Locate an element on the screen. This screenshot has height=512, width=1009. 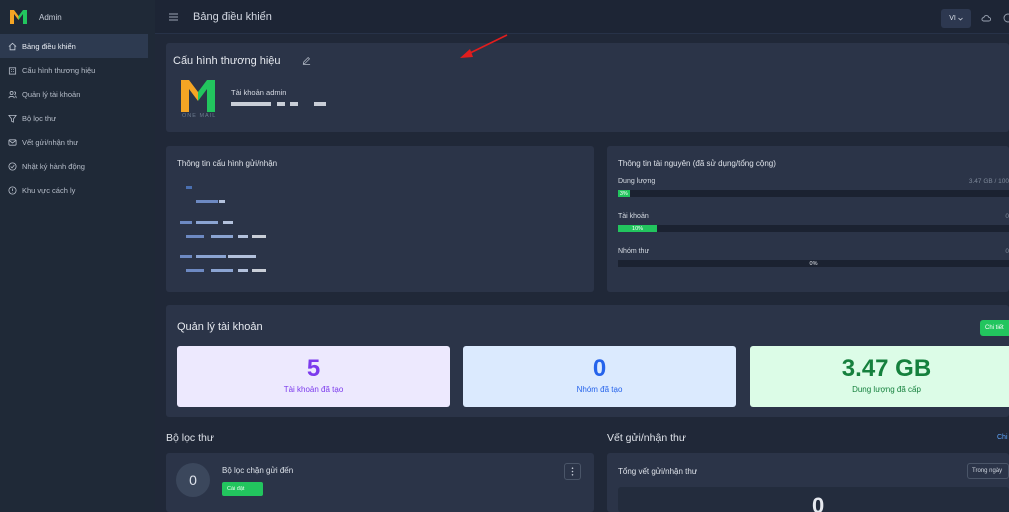
sidebar-item-account-management: Quản lý tài khoản is located at coordinates (77, 94).